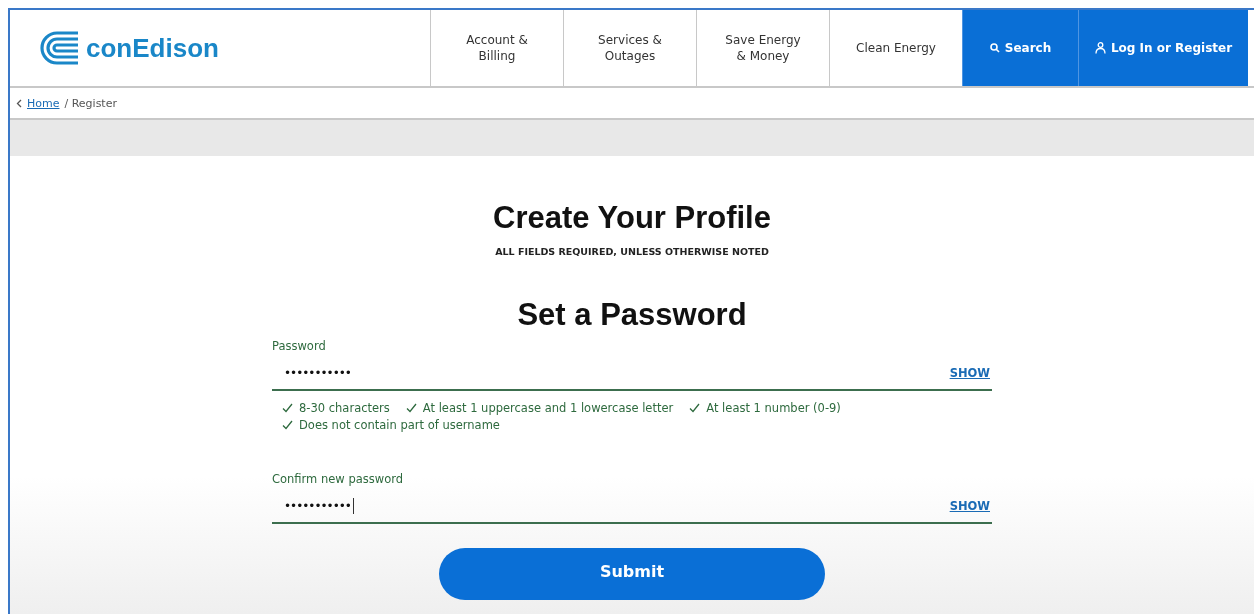  I want to click on nav-label: Services & Outages, so click(630, 48).